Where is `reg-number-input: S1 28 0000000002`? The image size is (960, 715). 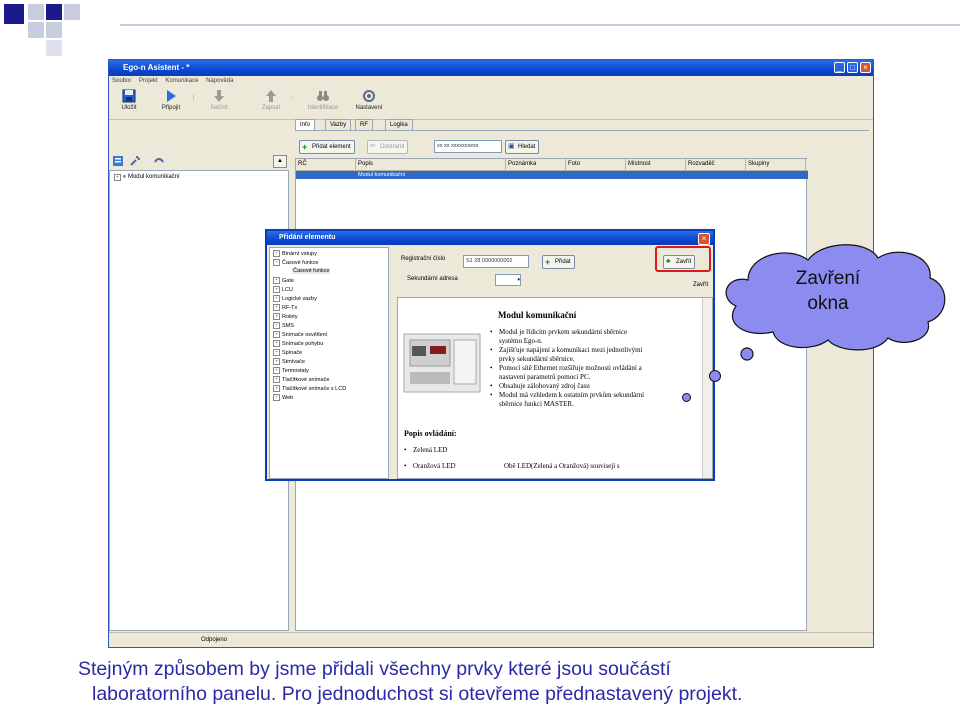
reg-number-input: S1 28 0000000002 is located at coordinates (496, 261).